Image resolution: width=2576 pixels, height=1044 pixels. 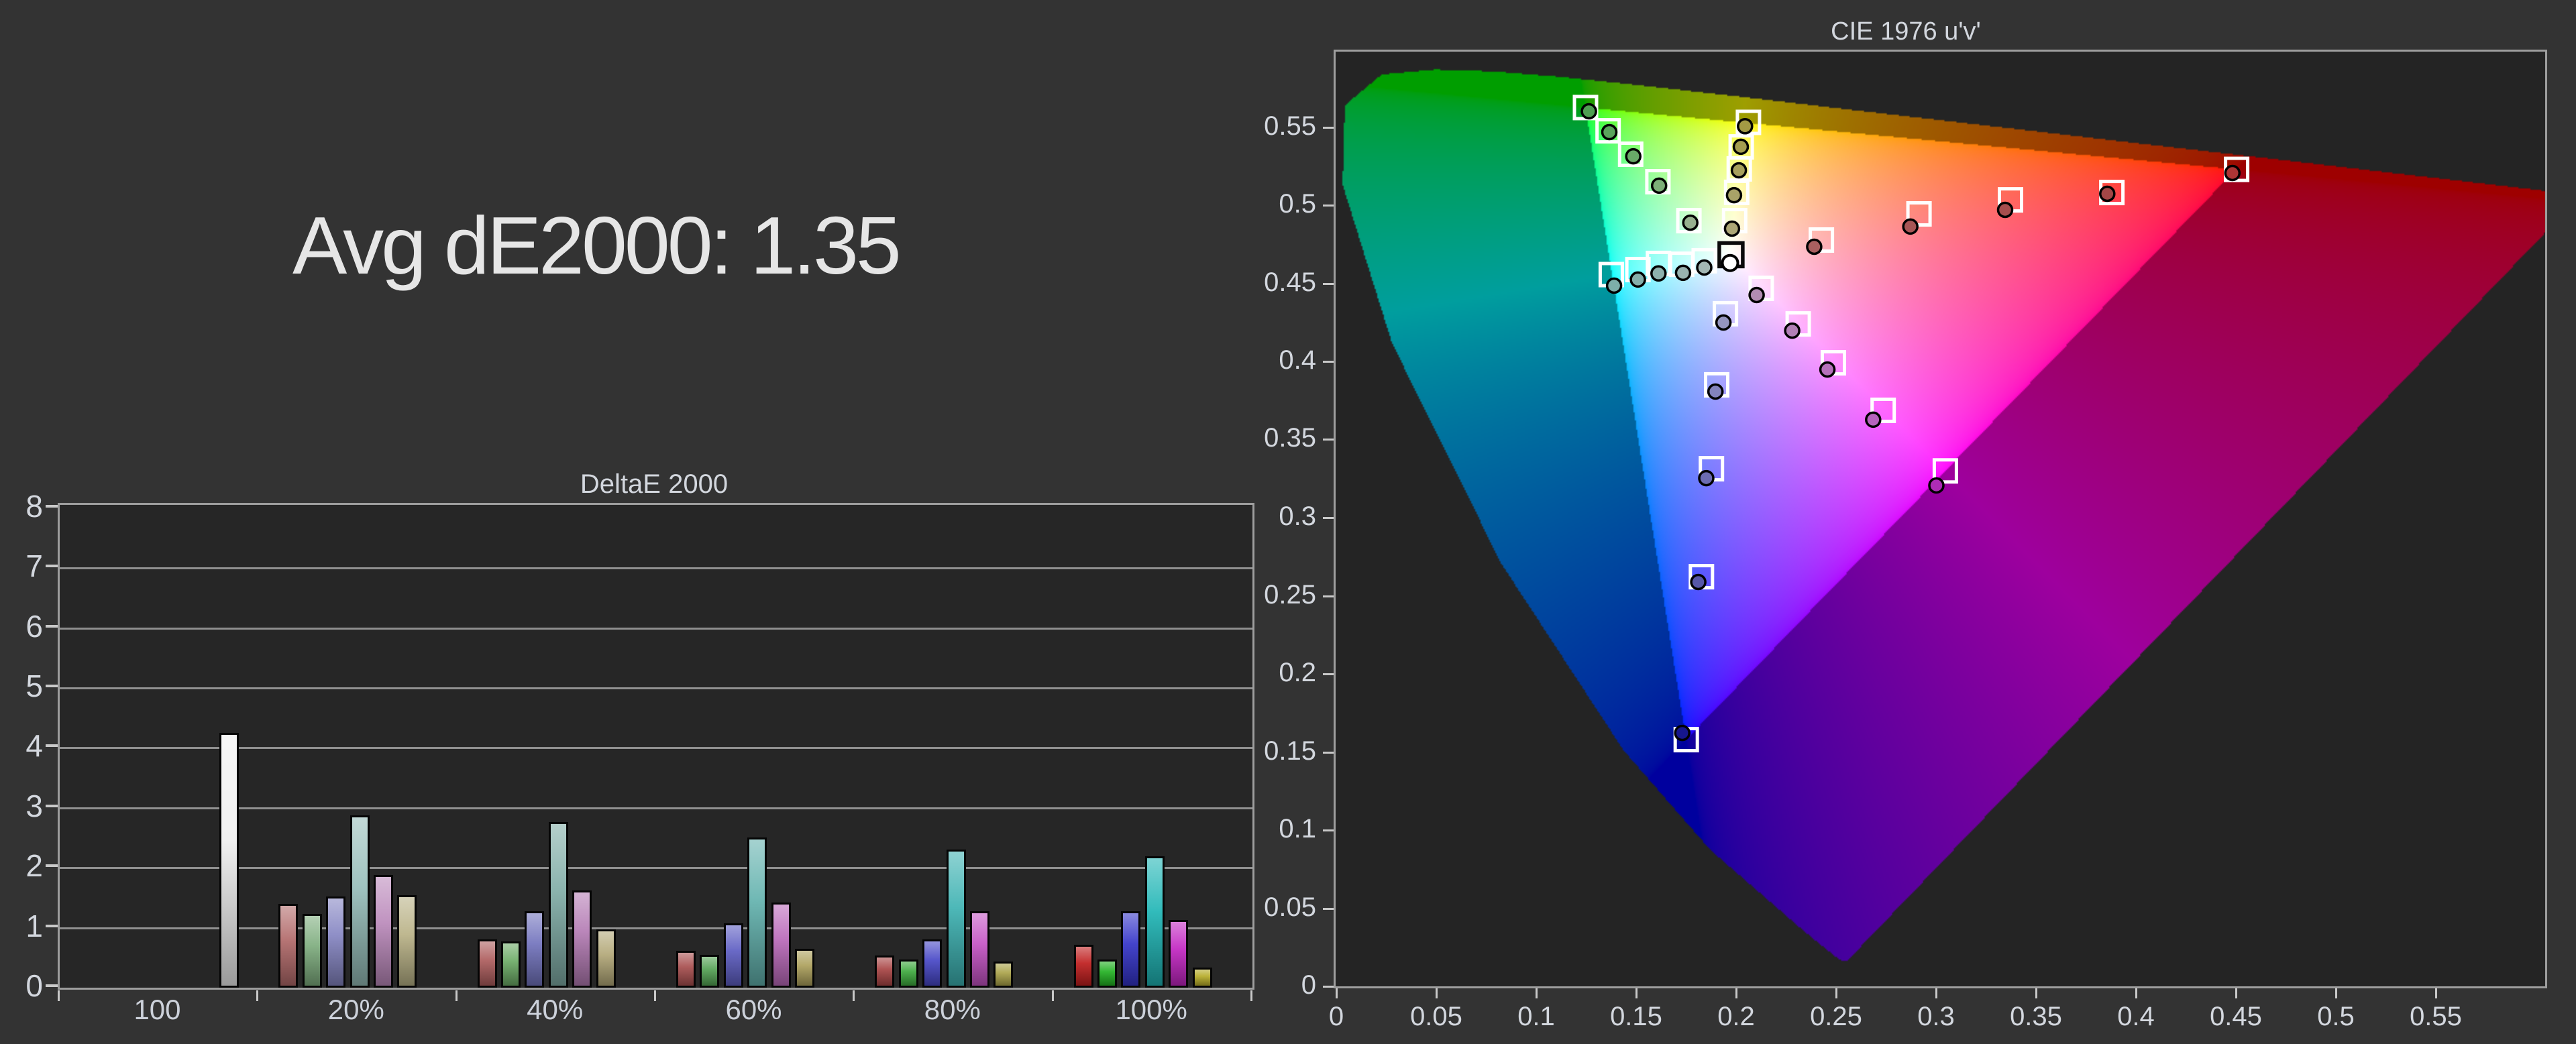 What do you see at coordinates (360, 901) in the screenshot?
I see `bar-cyan-20%` at bounding box center [360, 901].